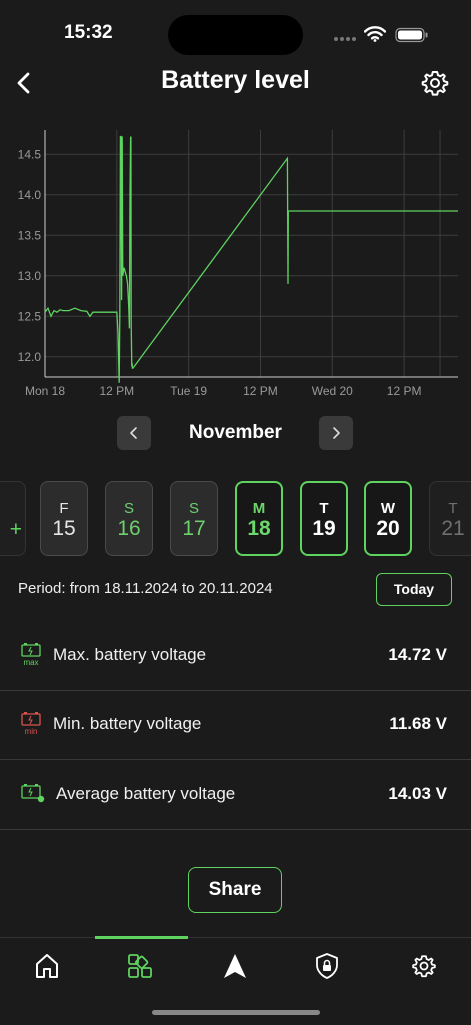 The height and width of the screenshot is (1025, 471). I want to click on chevron-right-icon, so click(336, 433).